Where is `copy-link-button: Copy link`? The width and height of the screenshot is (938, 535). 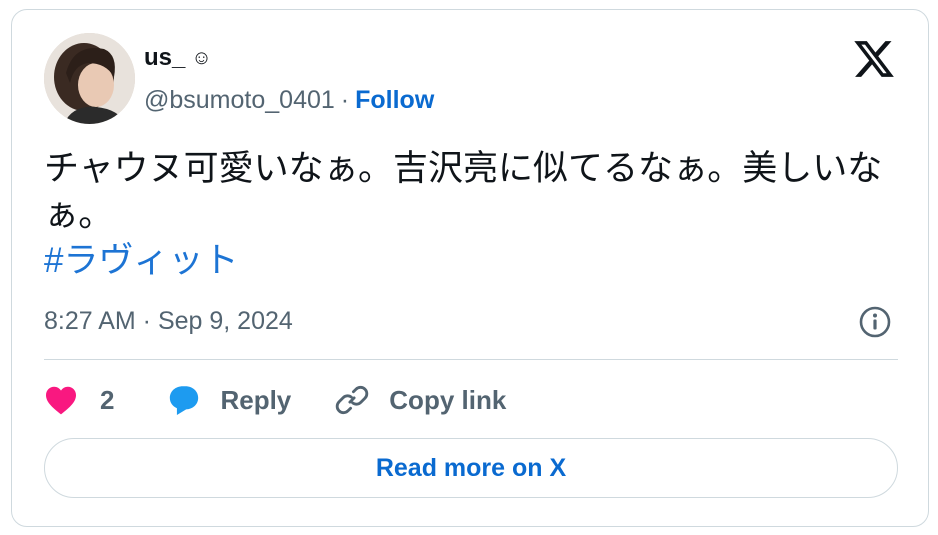
copy-link-button: Copy link is located at coordinates (420, 400).